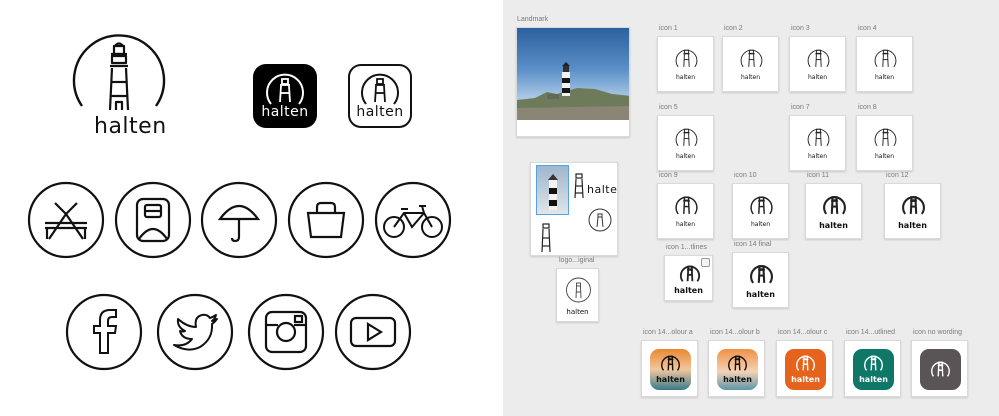  I want to click on umbrella-icon, so click(239, 220).